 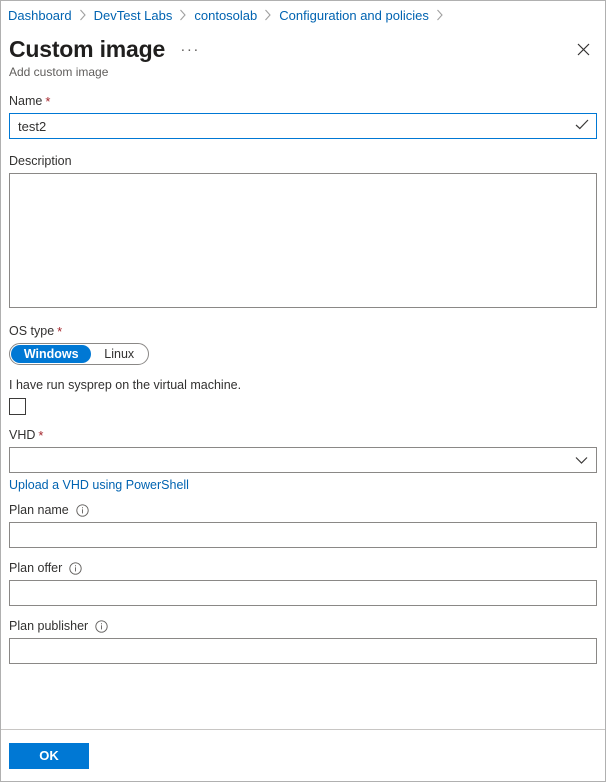 I want to click on plan-name-input, so click(x=303, y=535).